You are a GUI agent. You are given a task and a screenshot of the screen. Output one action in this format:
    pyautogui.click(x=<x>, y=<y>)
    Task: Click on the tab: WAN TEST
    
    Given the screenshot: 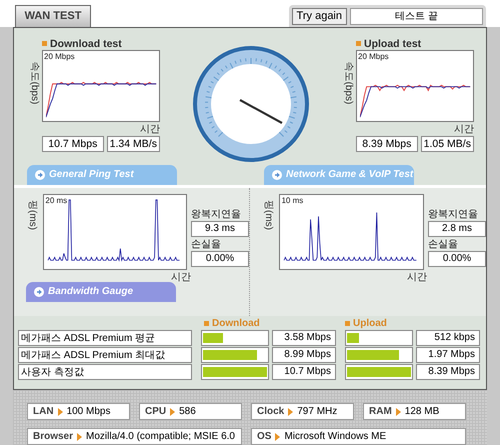 What is the action you would take?
    pyautogui.click(x=53, y=15)
    